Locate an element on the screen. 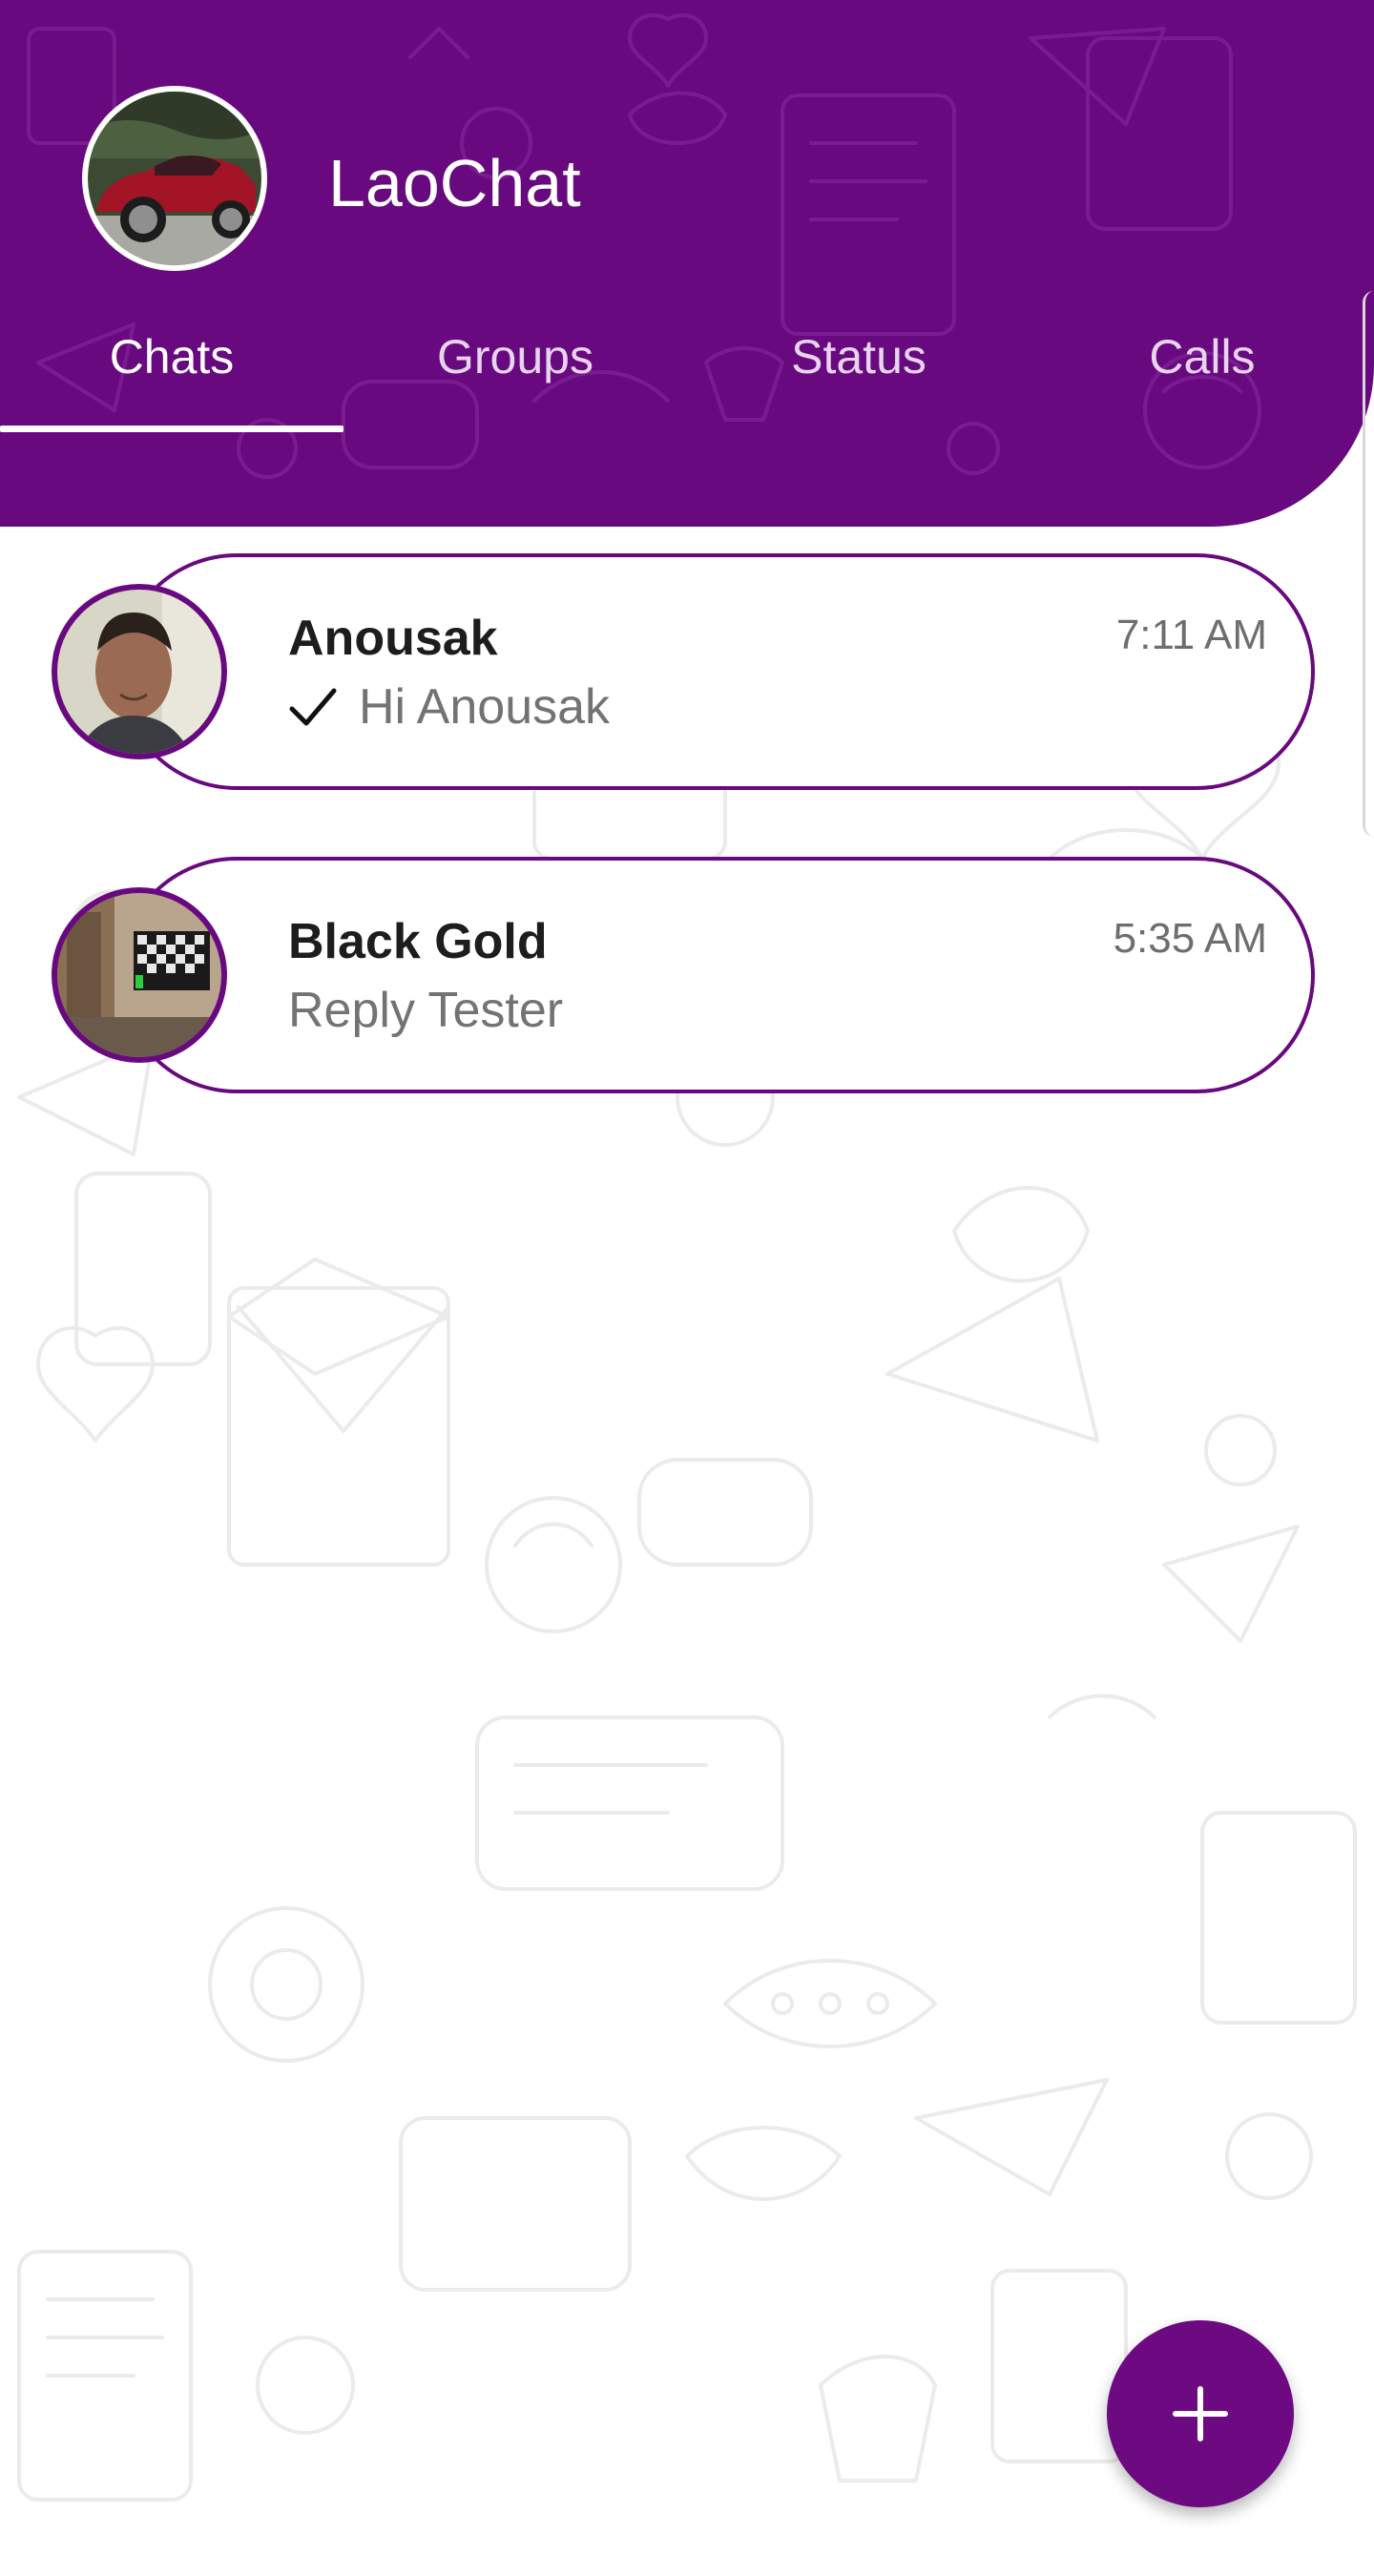 This screenshot has height=2576, width=1374. chat-preview: Hi Anousak is located at coordinates (449, 707).